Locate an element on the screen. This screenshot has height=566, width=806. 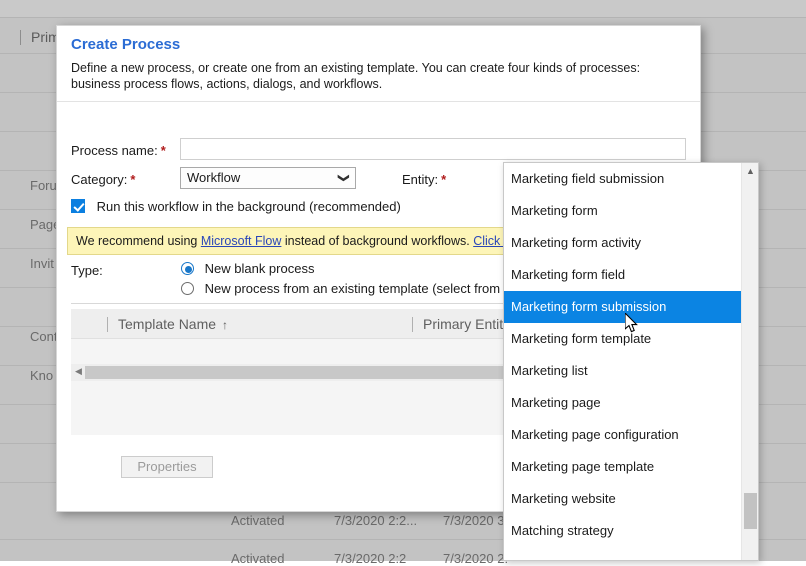
chevron-down-icon: ❯ is located at coordinates (343, 178).